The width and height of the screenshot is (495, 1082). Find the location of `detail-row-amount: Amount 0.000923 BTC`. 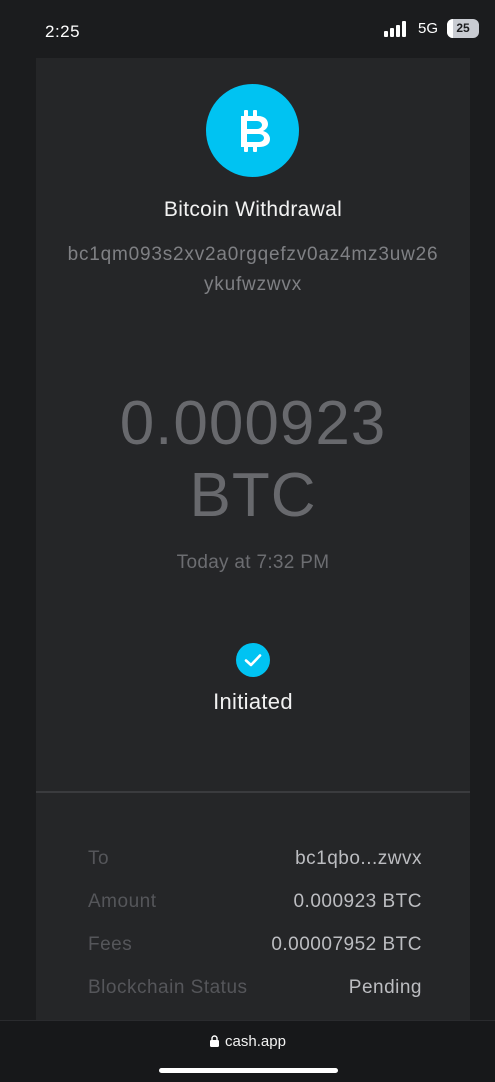

detail-row-amount: Amount 0.000923 BTC is located at coordinates (255, 912).